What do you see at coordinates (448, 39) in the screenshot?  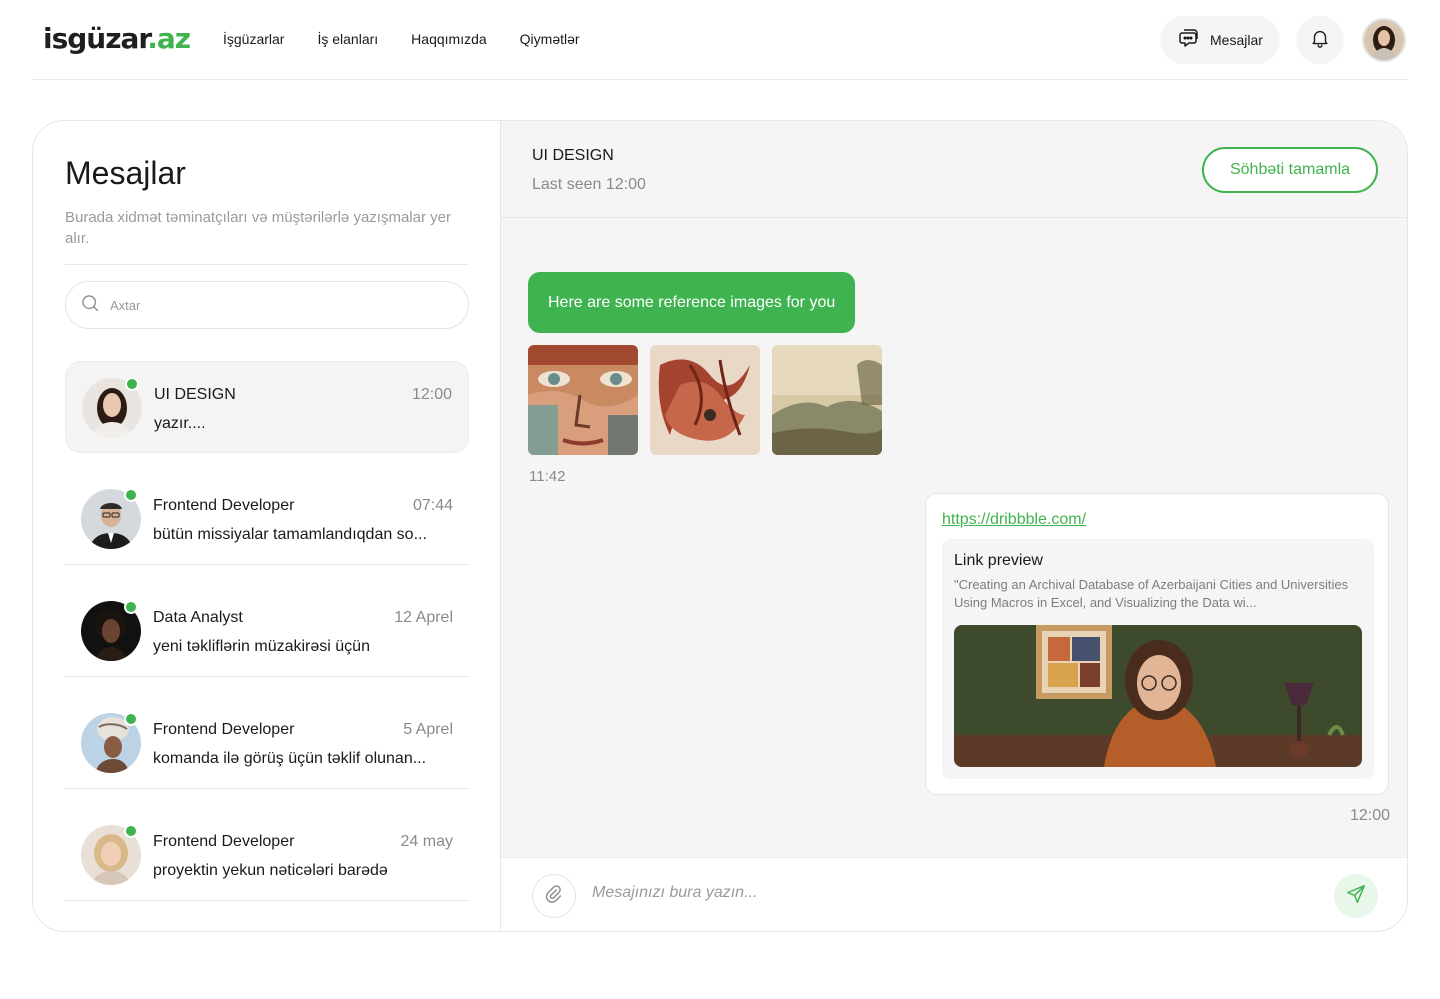 I see `nav-link-haqqimizda: Haqqımızda` at bounding box center [448, 39].